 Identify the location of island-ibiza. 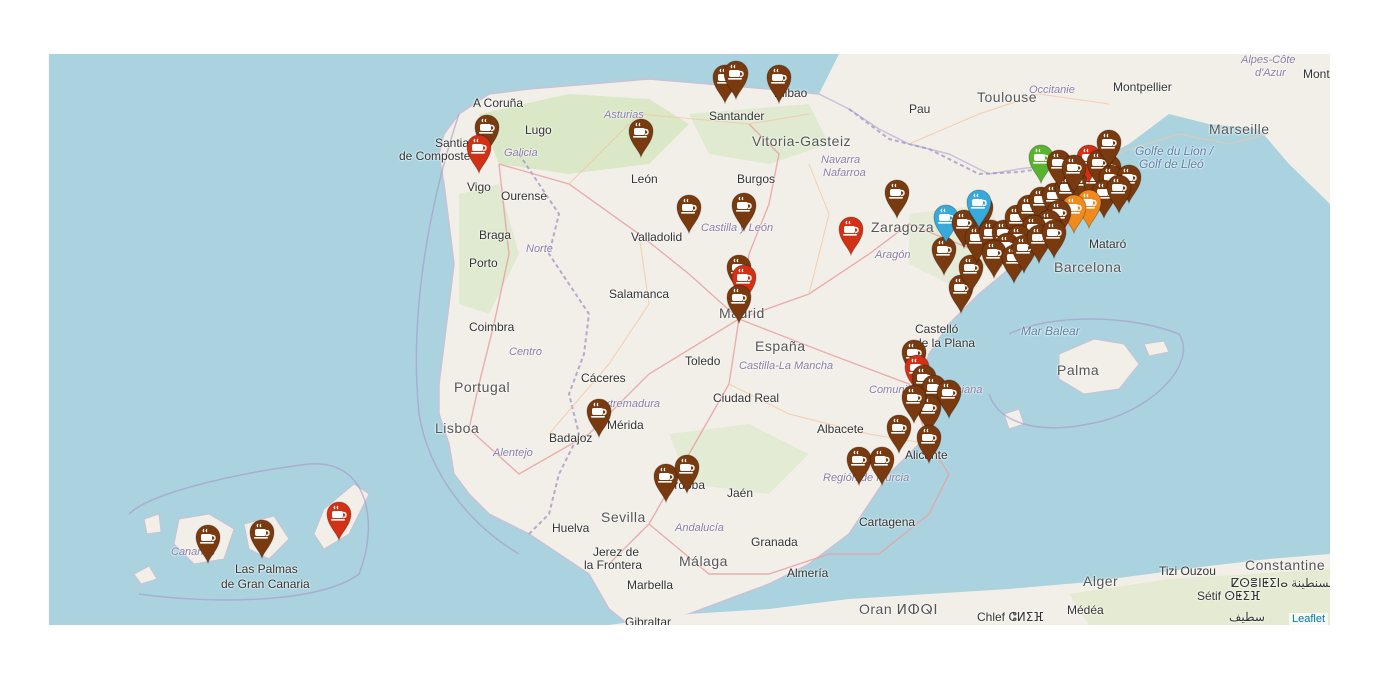
(1014, 419).